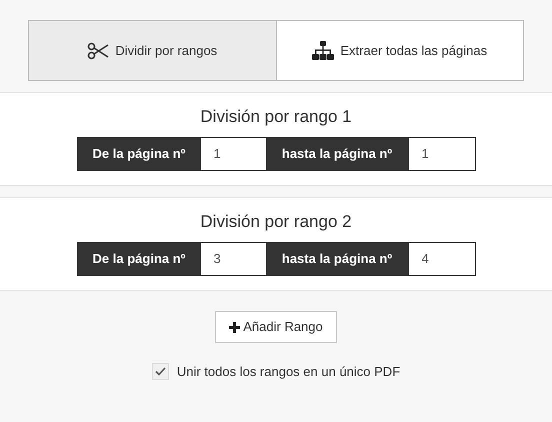 Image resolution: width=552 pixels, height=422 pixels. Describe the element at coordinates (234, 327) in the screenshot. I see `plus-icon` at that location.